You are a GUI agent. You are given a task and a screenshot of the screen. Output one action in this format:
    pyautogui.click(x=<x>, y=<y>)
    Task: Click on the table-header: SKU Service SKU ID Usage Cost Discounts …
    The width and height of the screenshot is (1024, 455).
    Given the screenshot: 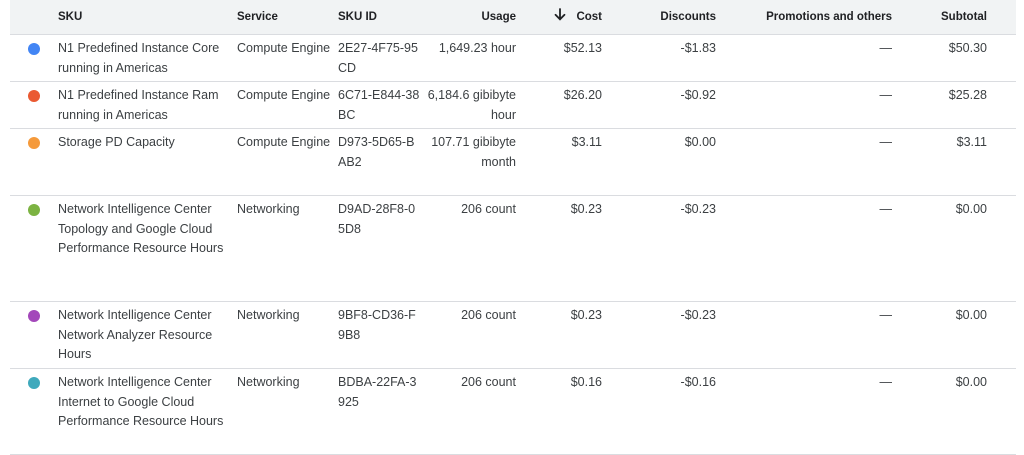 What is the action you would take?
    pyautogui.click(x=513, y=17)
    